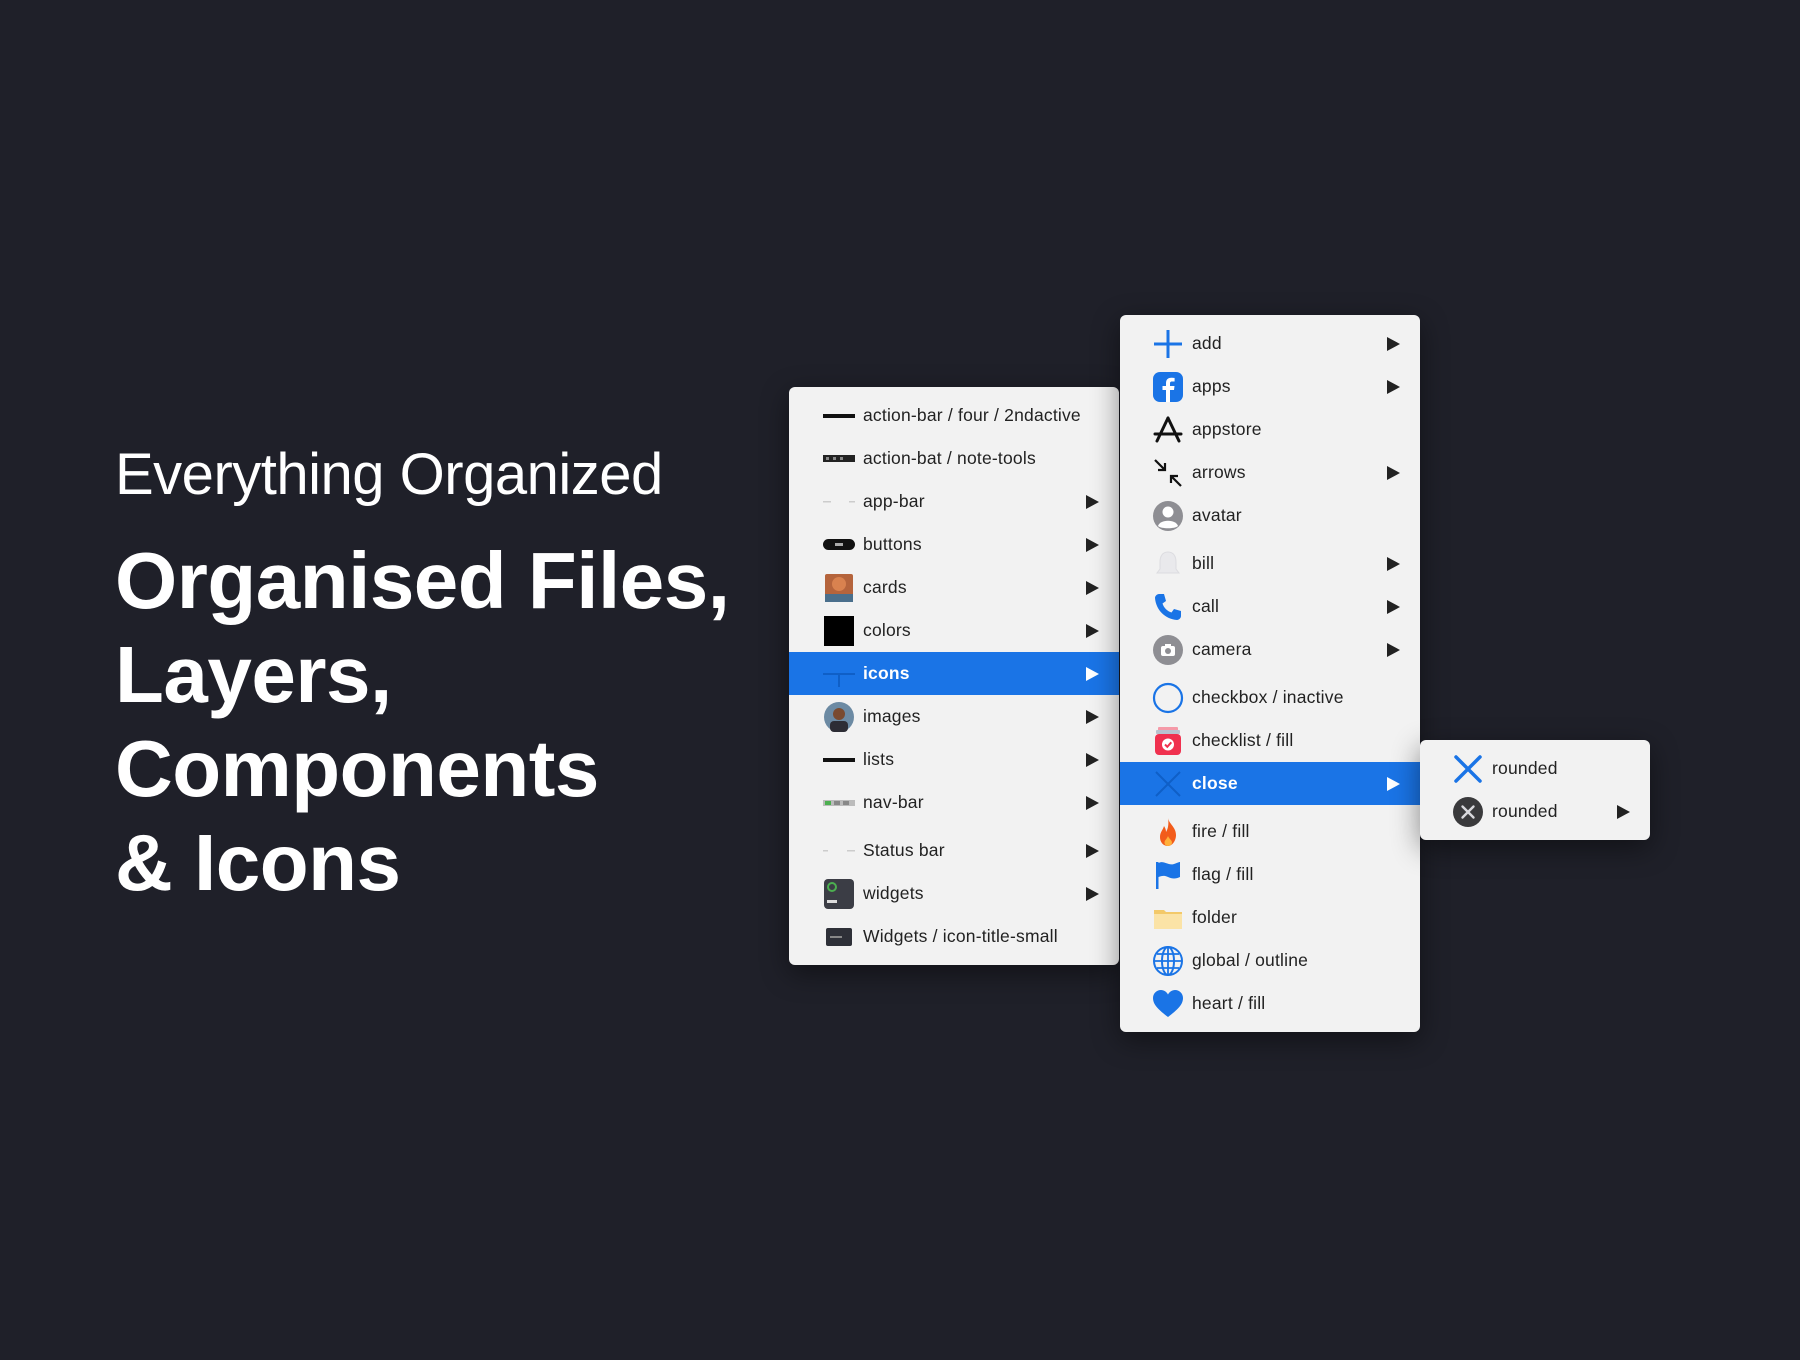 This screenshot has height=1360, width=1800. I want to click on menu-item-apps: apps, so click(1270, 386).